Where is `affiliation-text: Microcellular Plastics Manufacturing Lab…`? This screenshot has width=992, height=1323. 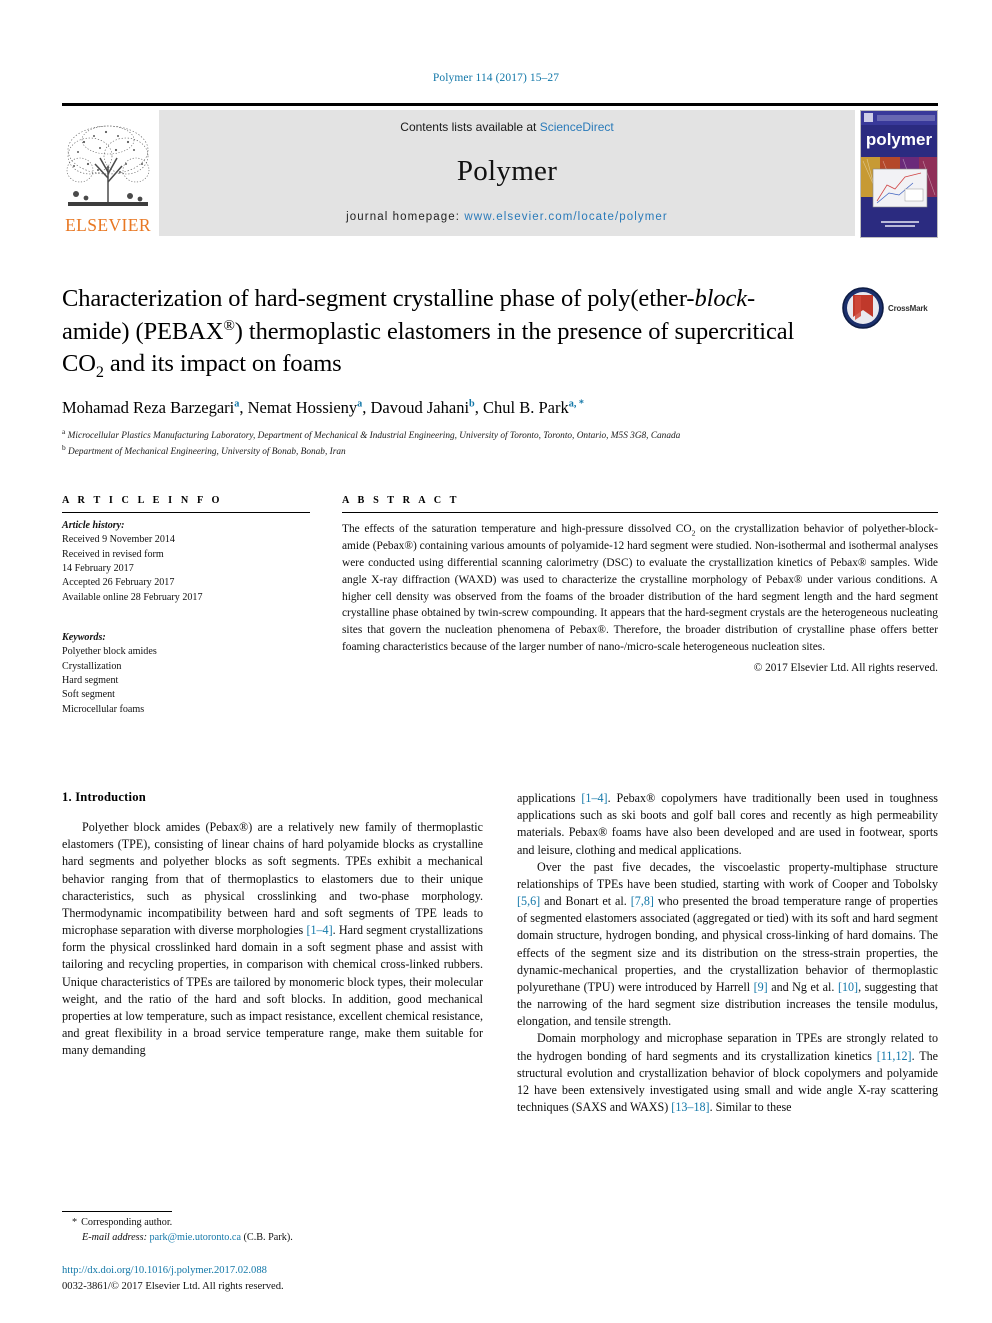
affiliation-text: Microcellular Plastics Manufacturing Lab… is located at coordinates (374, 435).